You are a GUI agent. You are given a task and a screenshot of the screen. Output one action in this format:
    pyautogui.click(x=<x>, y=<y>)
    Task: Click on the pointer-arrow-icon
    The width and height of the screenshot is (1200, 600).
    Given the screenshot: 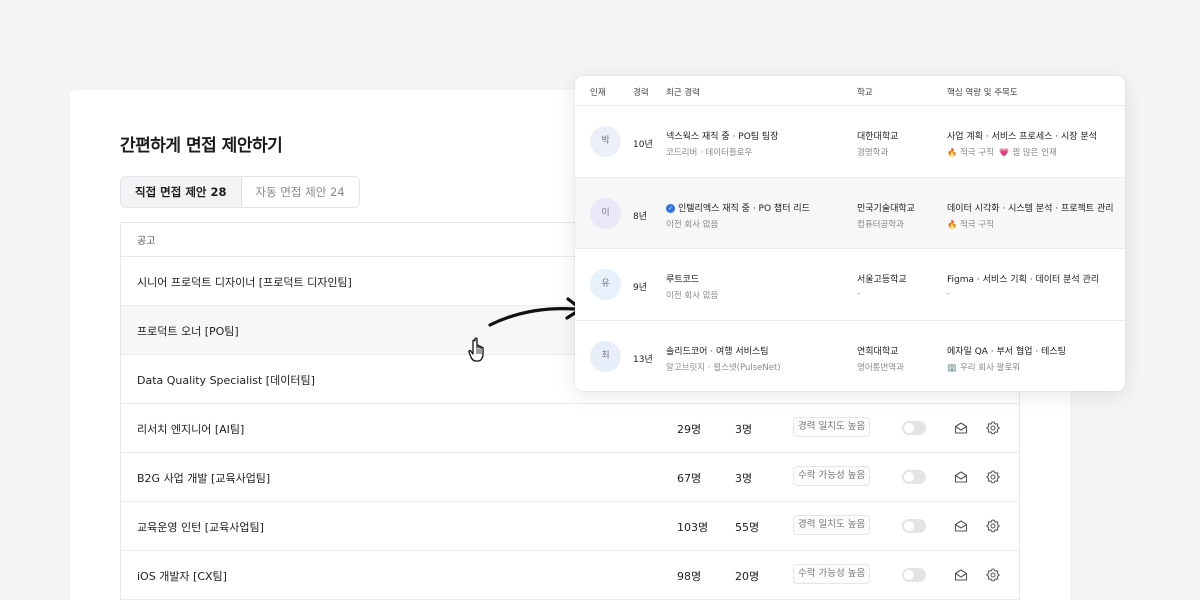 What is the action you would take?
    pyautogui.click(x=535, y=312)
    